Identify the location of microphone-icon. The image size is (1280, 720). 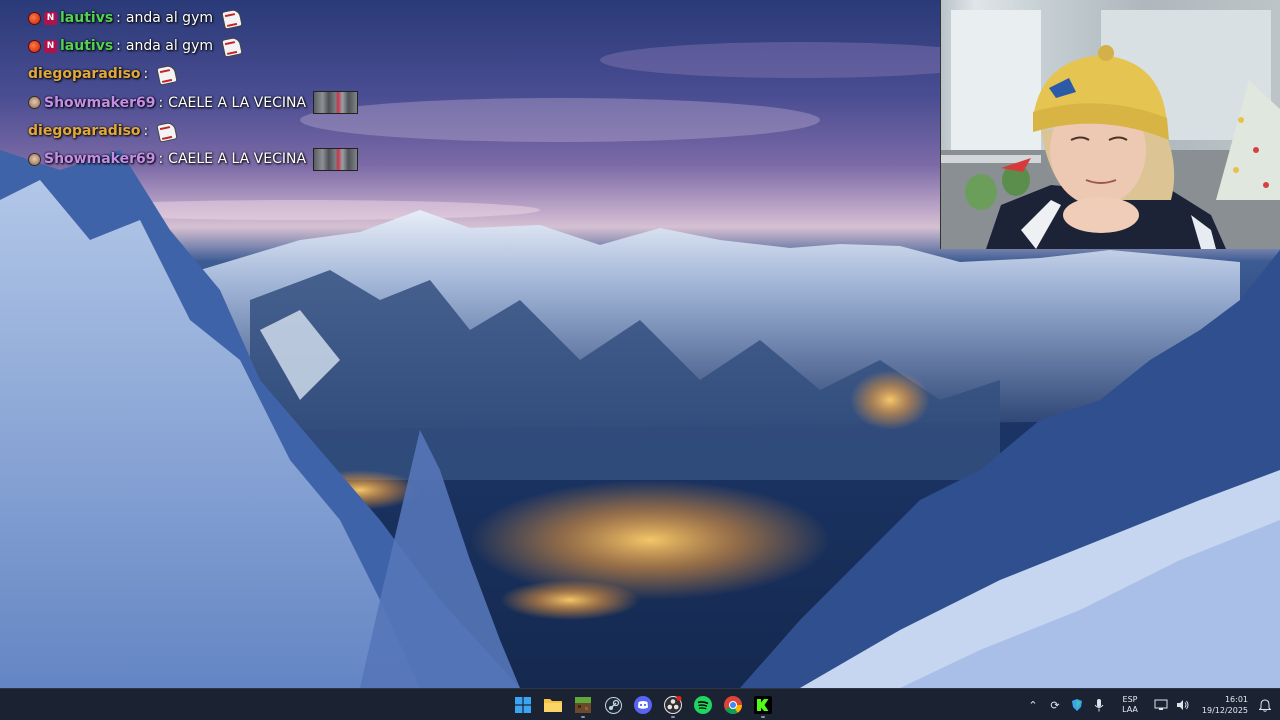
(1099, 704).